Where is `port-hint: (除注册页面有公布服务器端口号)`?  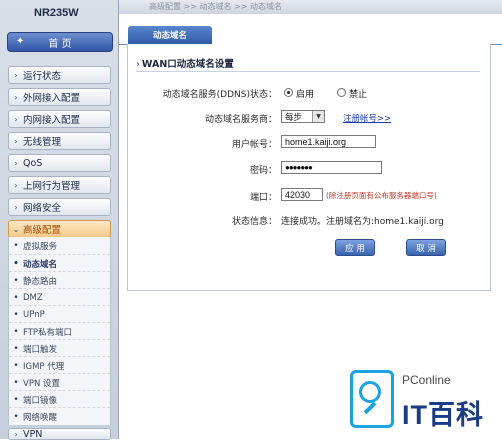
port-hint: (除注册页面有公布服务器端口号) is located at coordinates (381, 195).